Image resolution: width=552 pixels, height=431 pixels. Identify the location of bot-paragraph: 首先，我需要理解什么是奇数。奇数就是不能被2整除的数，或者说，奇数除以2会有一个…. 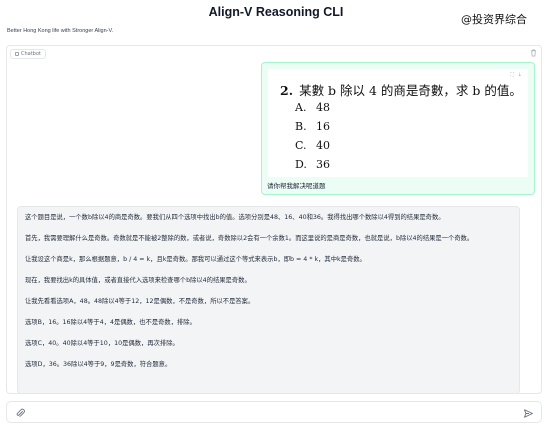
(249, 238).